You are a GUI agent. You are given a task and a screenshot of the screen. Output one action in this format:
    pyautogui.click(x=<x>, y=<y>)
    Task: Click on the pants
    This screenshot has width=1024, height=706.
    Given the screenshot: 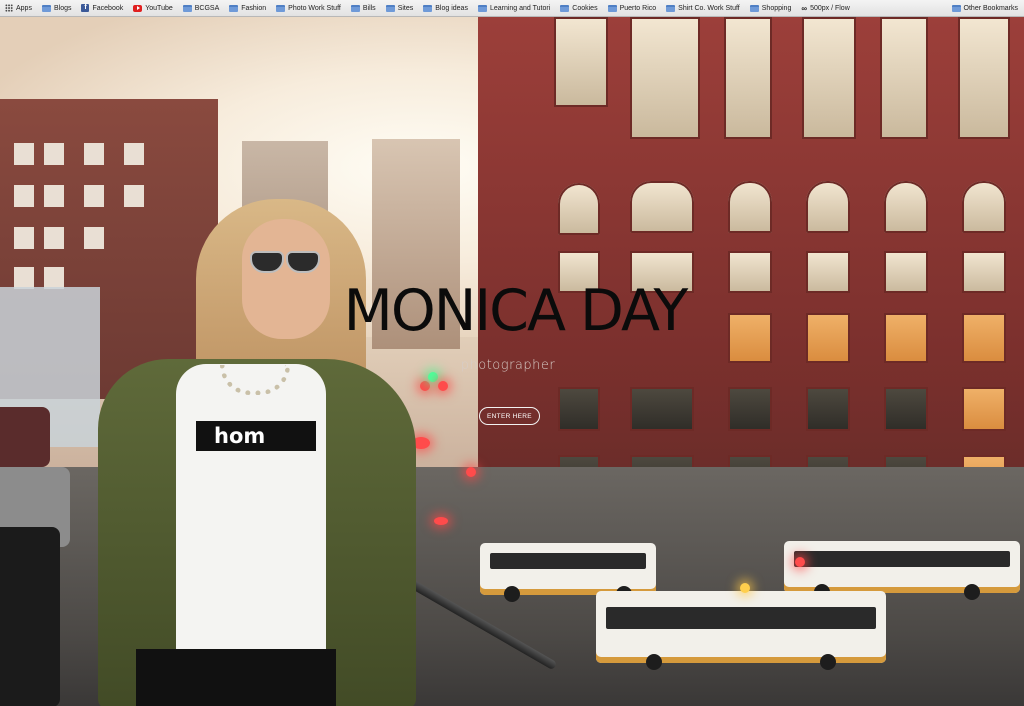 What is the action you would take?
    pyautogui.click(x=236, y=677)
    